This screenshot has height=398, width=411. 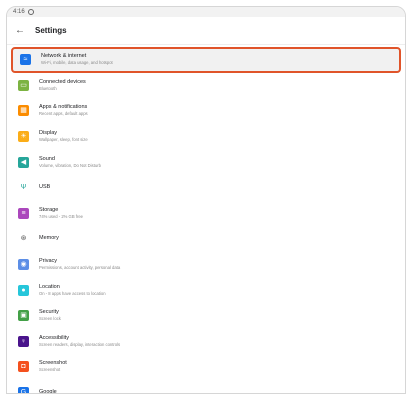 What do you see at coordinates (23, 341) in the screenshot?
I see `accessibility-icon: ♀` at bounding box center [23, 341].